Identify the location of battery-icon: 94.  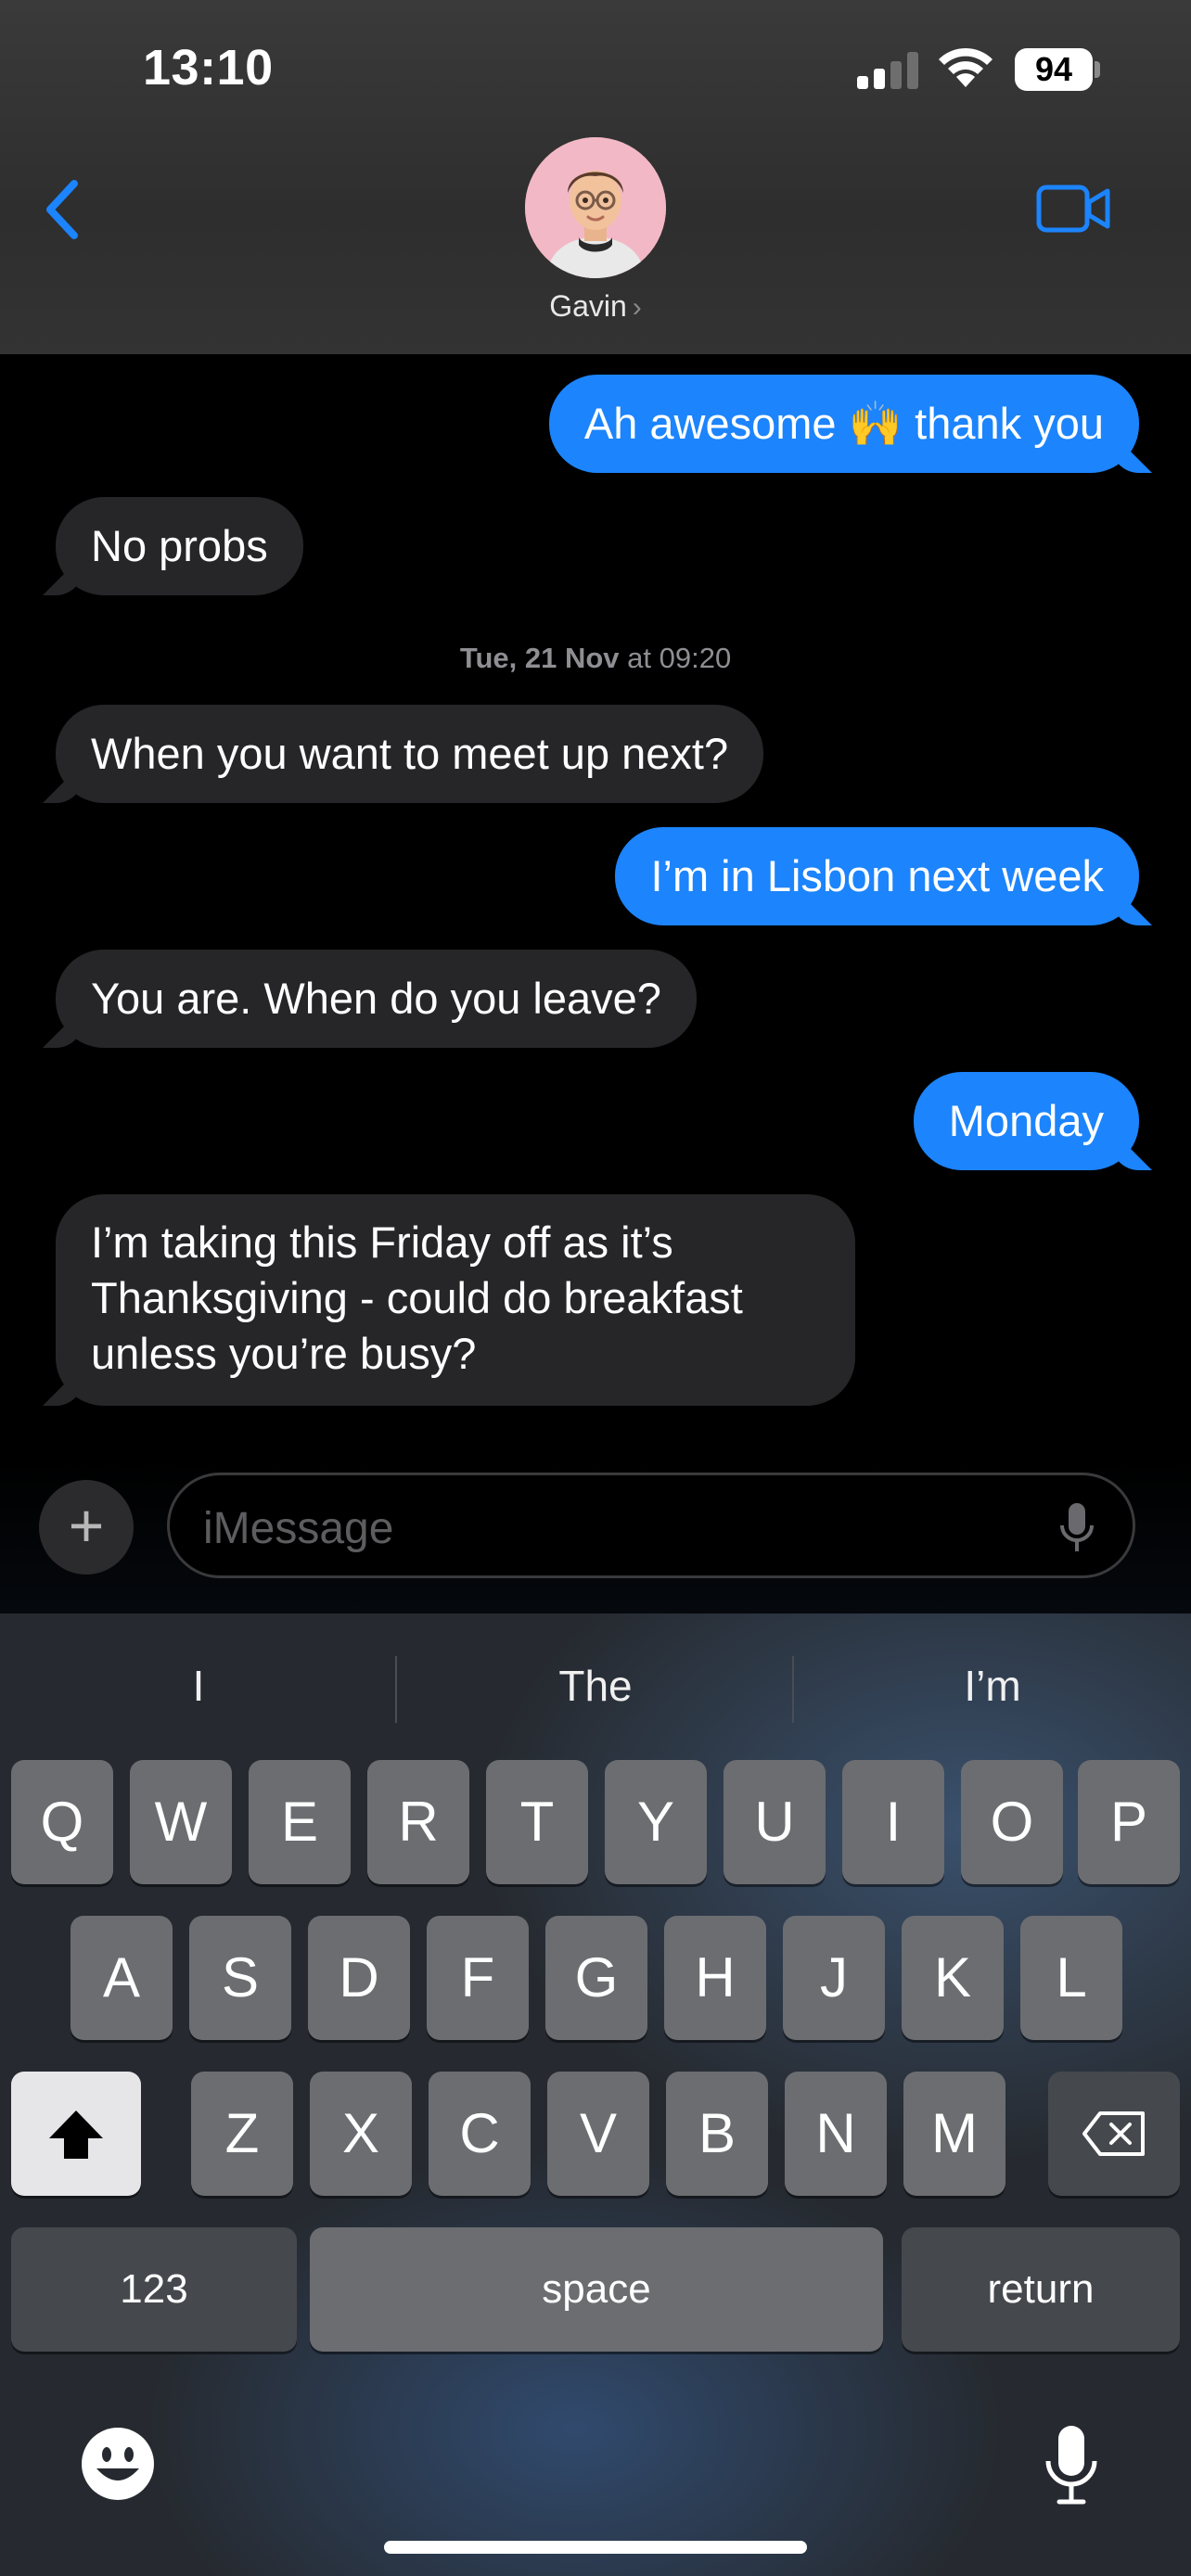
(1058, 69).